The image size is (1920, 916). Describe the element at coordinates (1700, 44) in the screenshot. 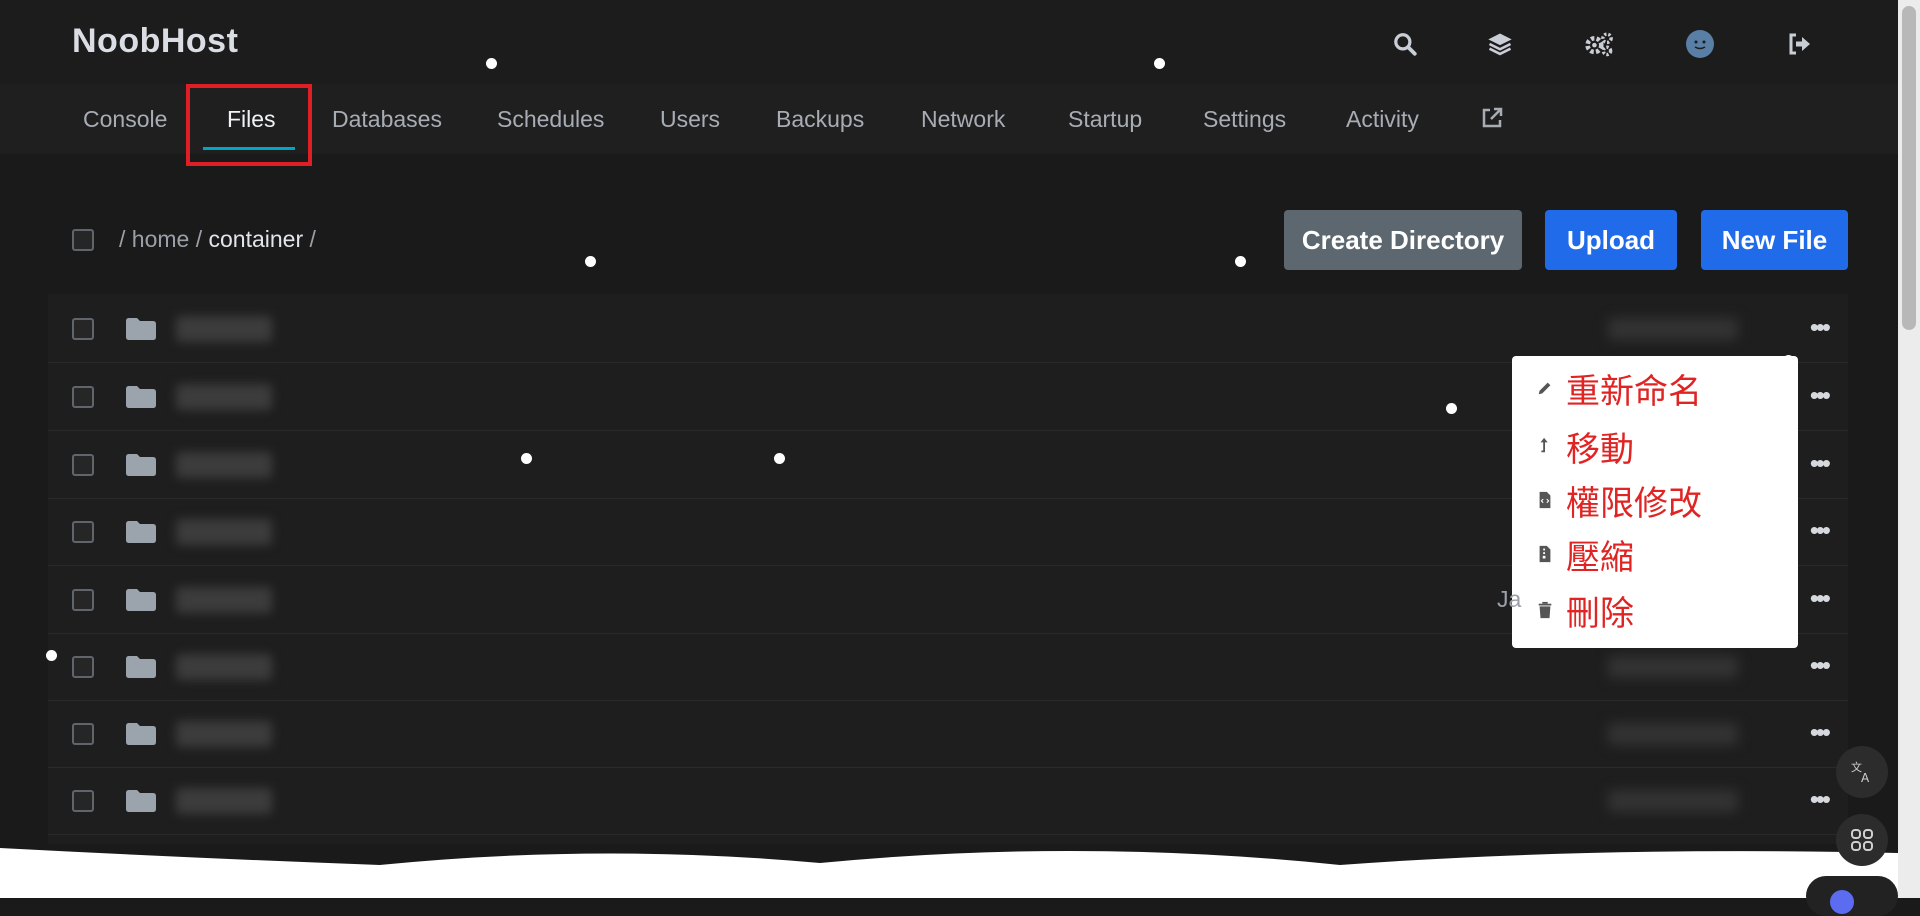

I see `avatar` at that location.